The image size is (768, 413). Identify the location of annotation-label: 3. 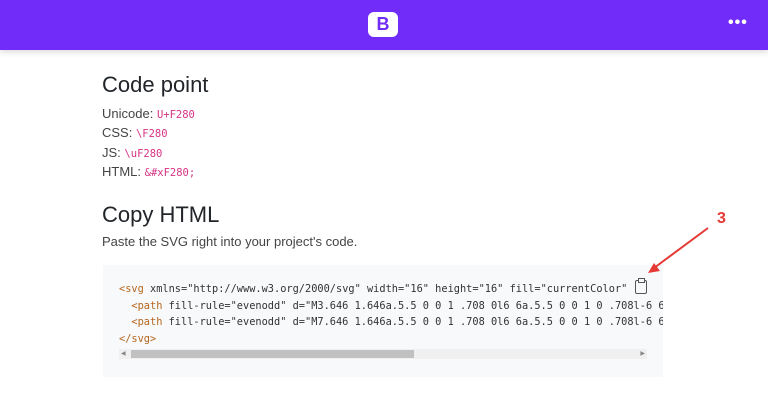
(721, 218).